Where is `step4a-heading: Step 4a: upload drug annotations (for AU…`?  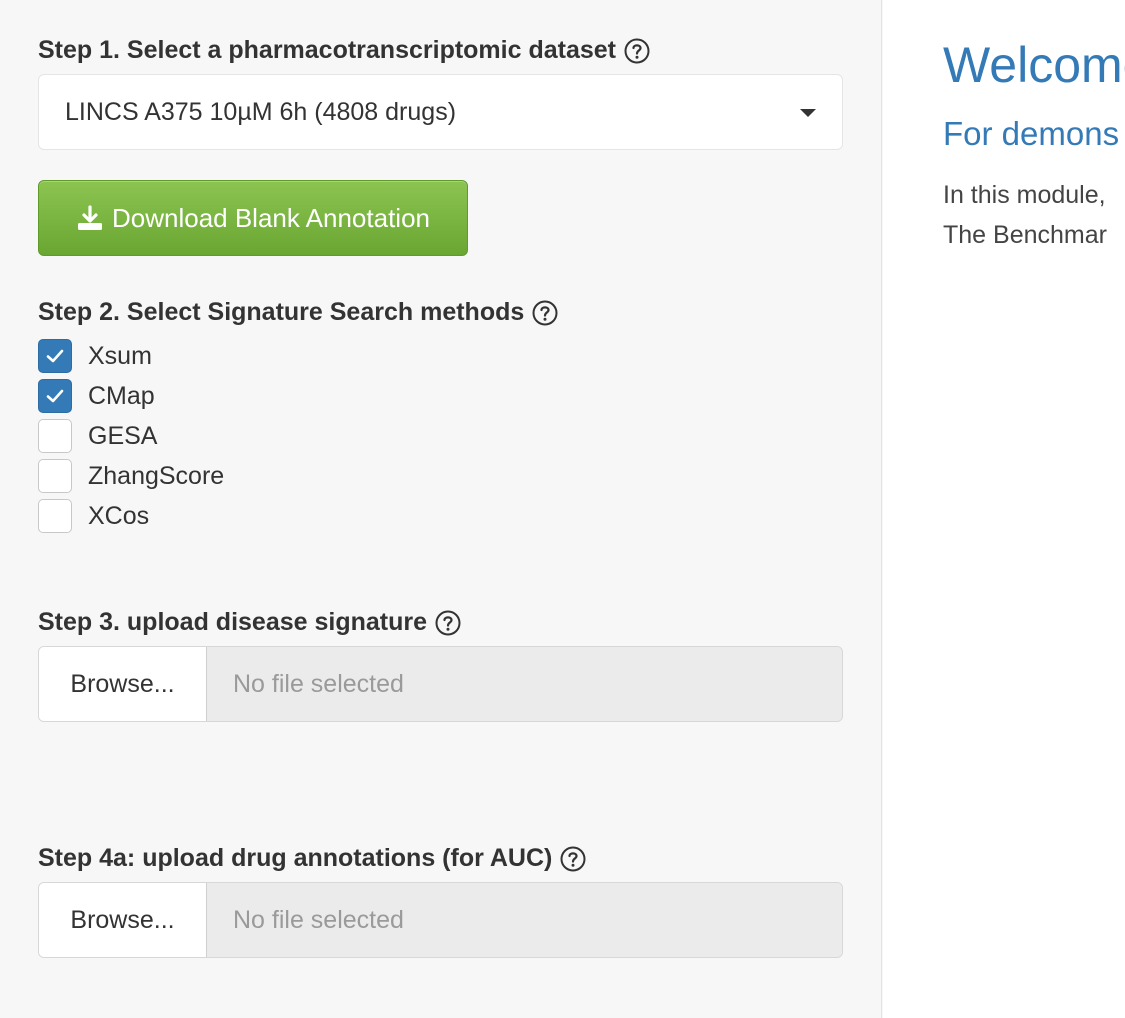
step4a-heading: Step 4a: upload drug annotations (for AU… is located at coordinates (312, 858).